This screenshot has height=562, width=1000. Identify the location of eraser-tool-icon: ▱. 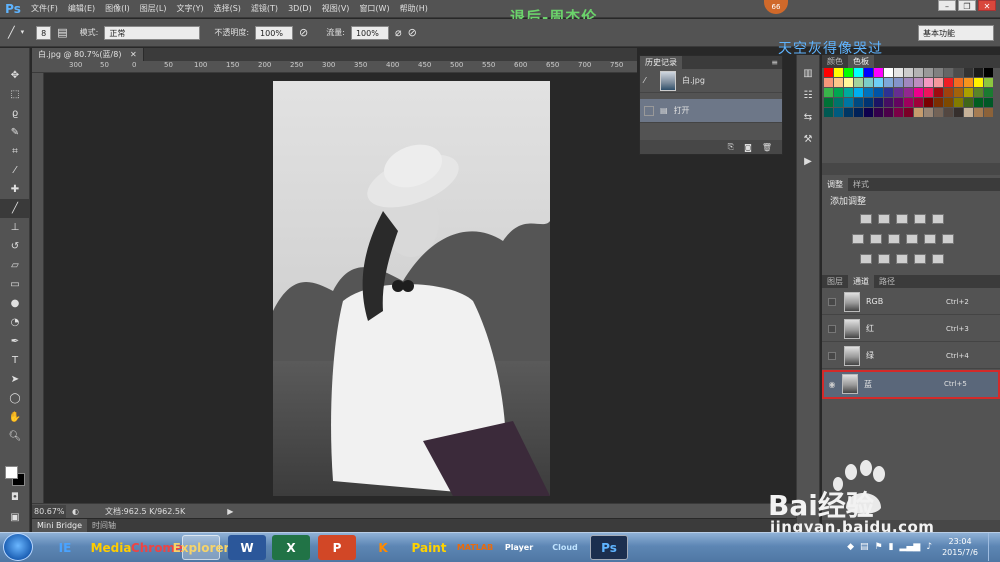
(15, 265).